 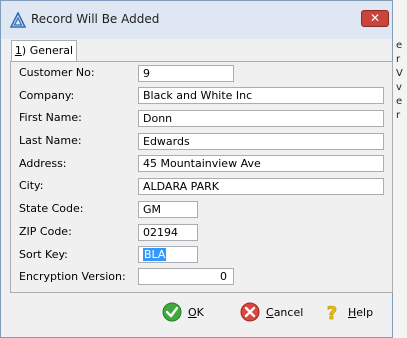 What do you see at coordinates (172, 312) in the screenshot?
I see `check-icon` at bounding box center [172, 312].